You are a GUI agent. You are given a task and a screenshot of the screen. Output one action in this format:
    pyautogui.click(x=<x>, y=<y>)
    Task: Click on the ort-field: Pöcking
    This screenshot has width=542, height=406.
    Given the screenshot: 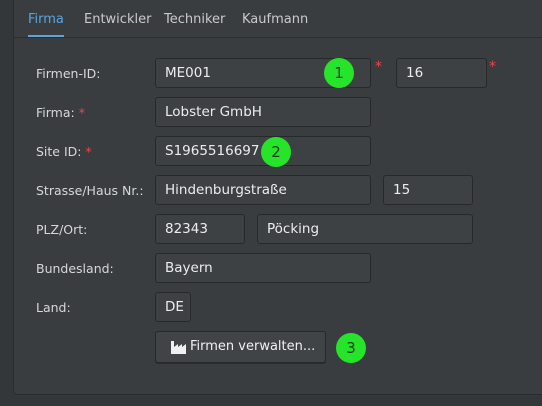 What is the action you would take?
    pyautogui.click(x=365, y=229)
    